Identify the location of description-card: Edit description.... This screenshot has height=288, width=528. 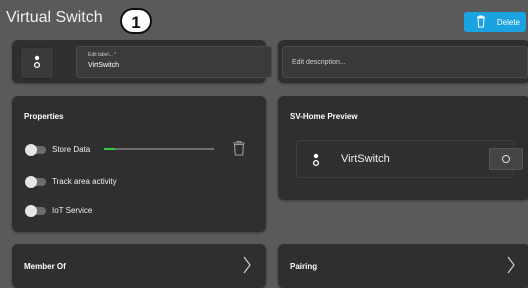
(403, 61).